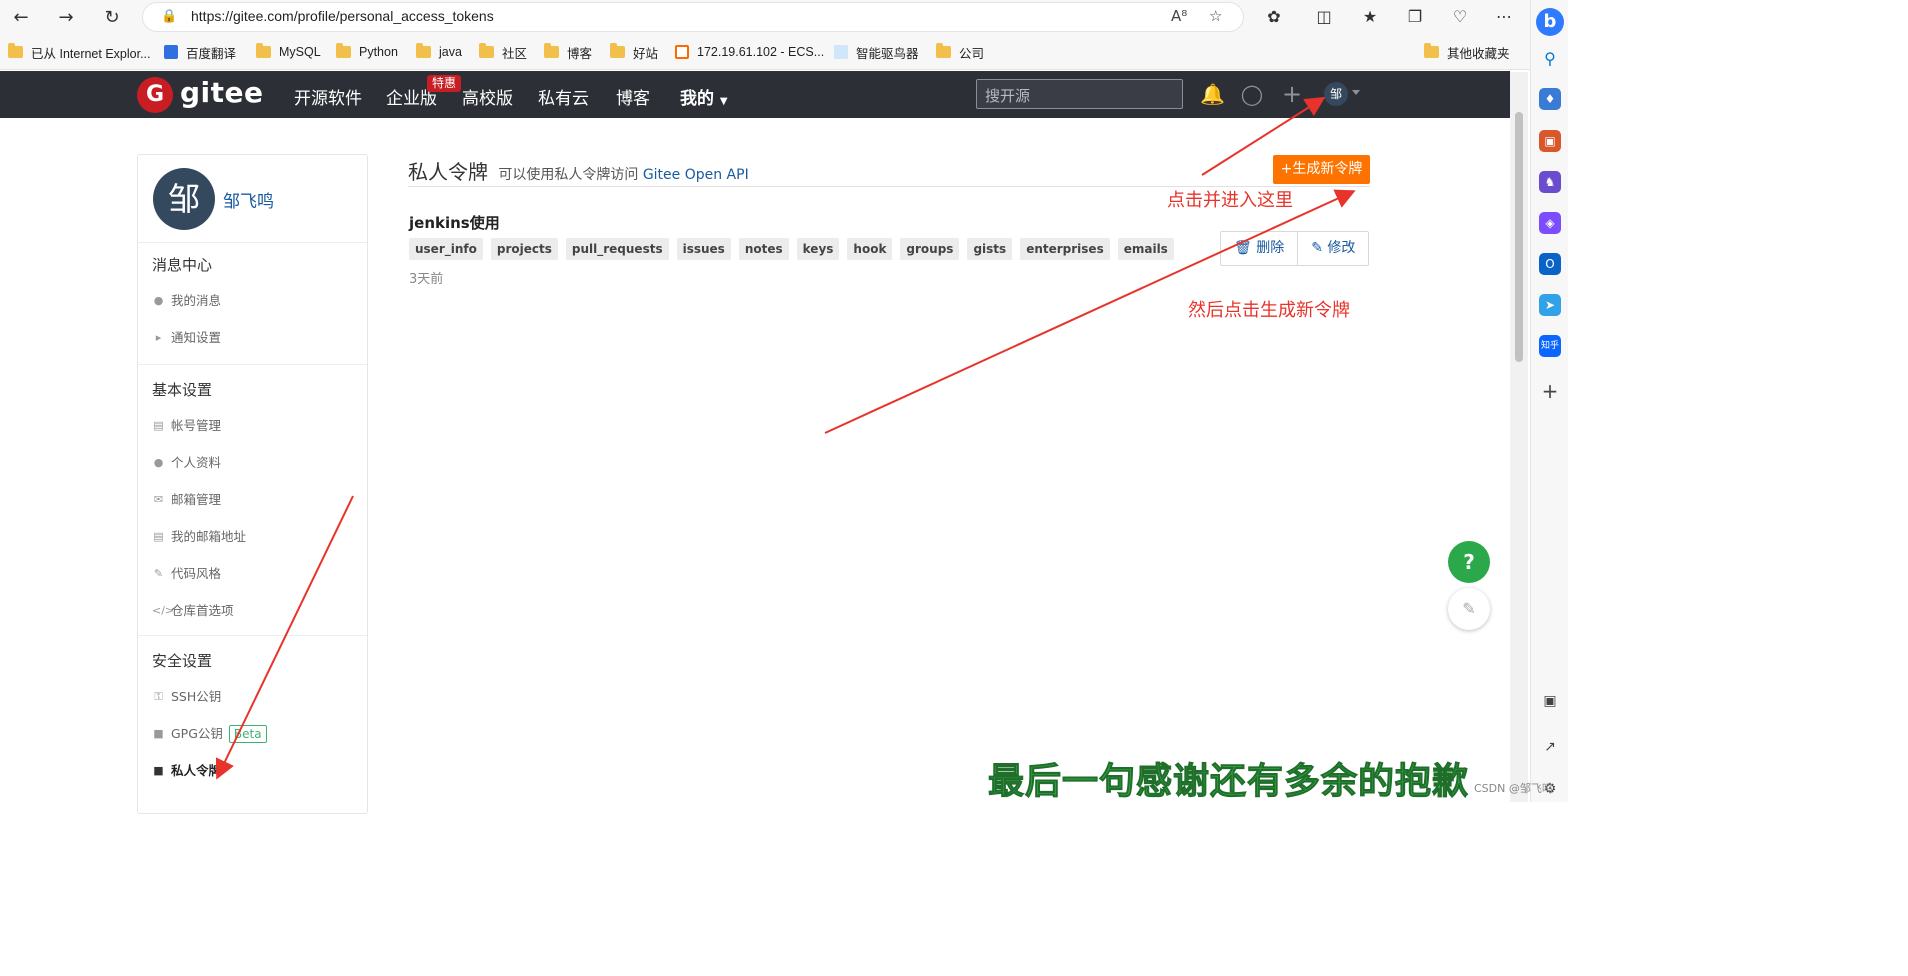  Describe the element at coordinates (1356, 92) in the screenshot. I see `caret-down-icon` at that location.